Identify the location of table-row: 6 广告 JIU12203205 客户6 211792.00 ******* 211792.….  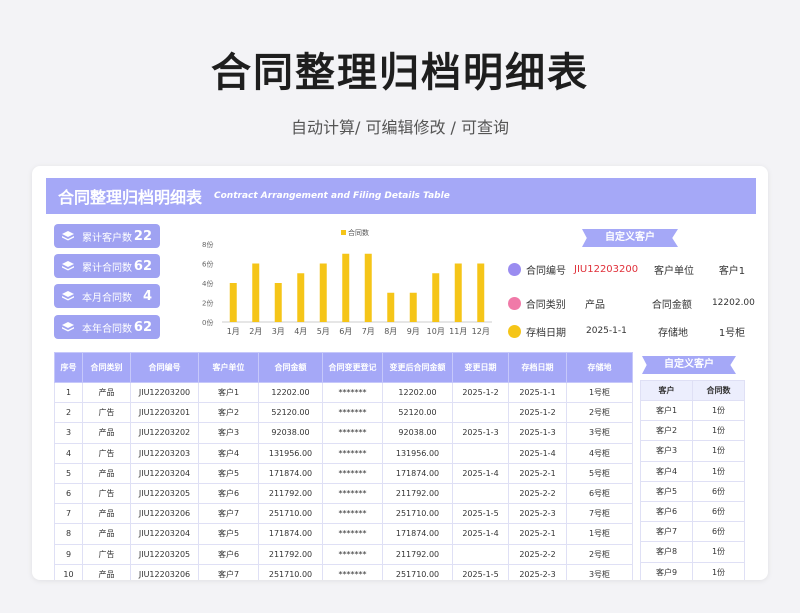
(343, 493).